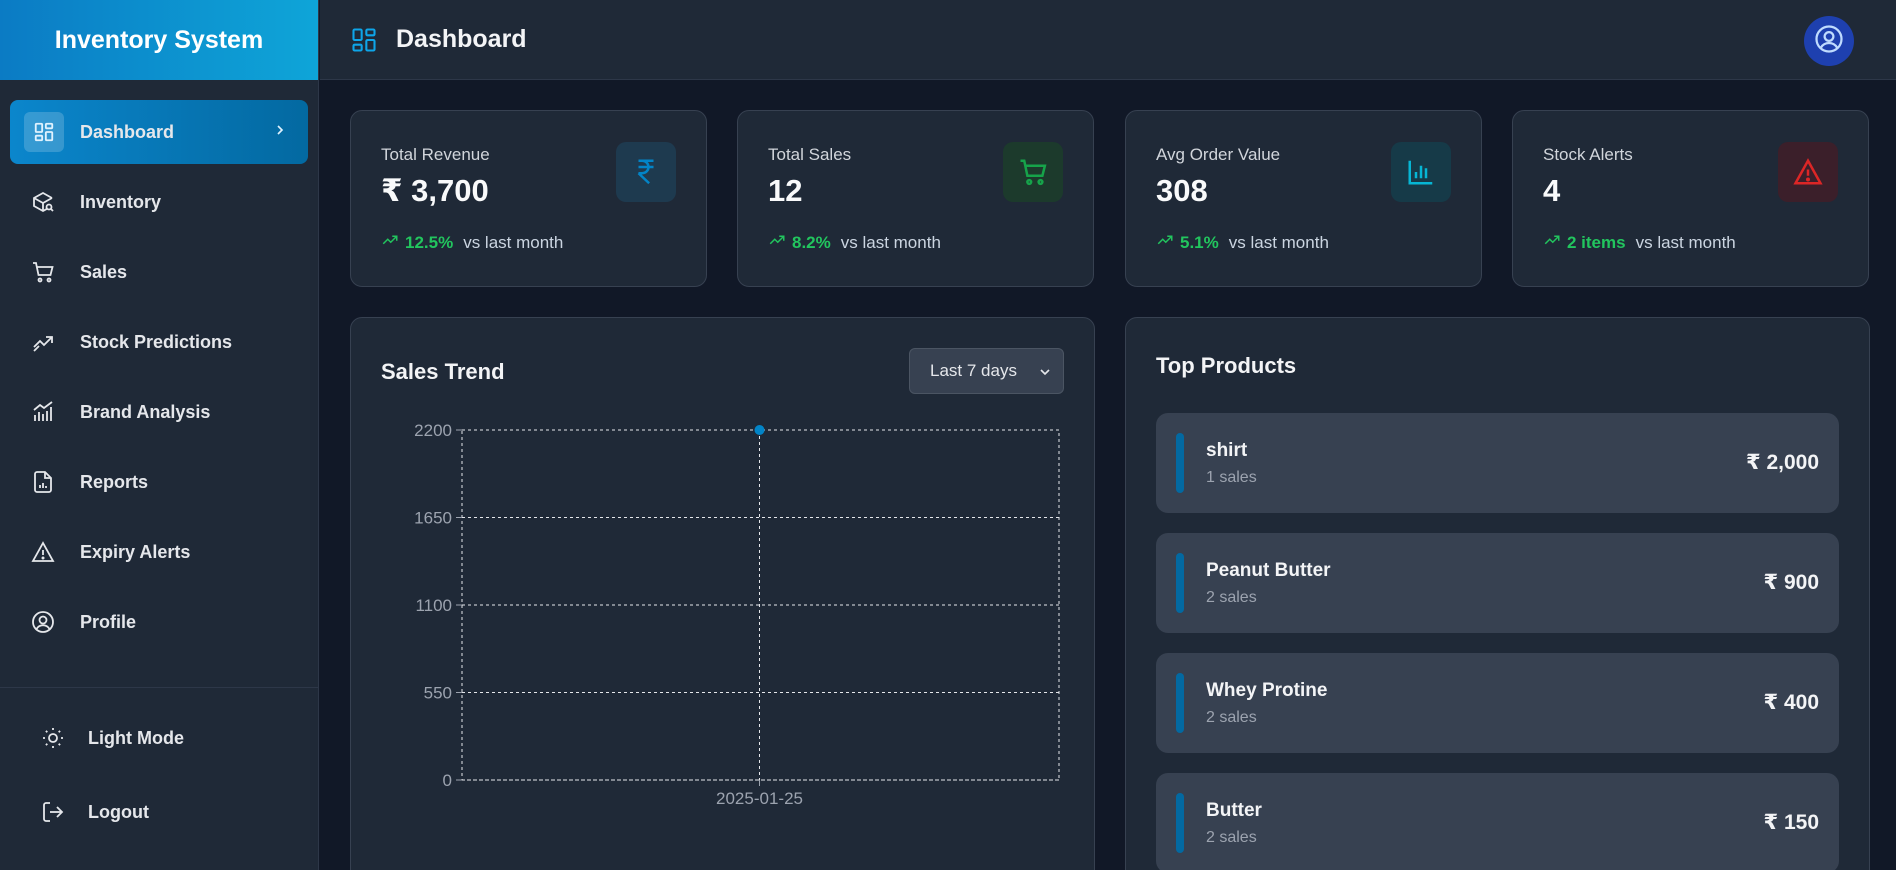 The height and width of the screenshot is (870, 1896). I want to click on y-tick-label: 1650, so click(433, 518).